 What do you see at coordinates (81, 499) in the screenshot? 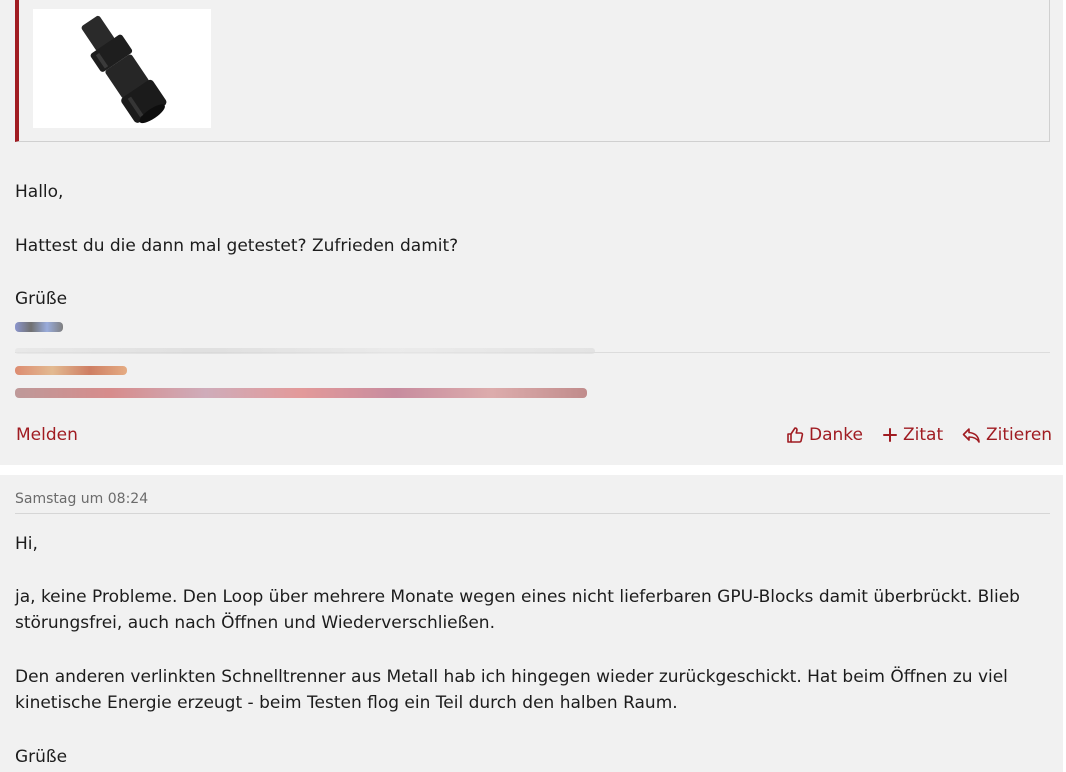
I see `post-timestamp: Samstag um 08:24` at bounding box center [81, 499].